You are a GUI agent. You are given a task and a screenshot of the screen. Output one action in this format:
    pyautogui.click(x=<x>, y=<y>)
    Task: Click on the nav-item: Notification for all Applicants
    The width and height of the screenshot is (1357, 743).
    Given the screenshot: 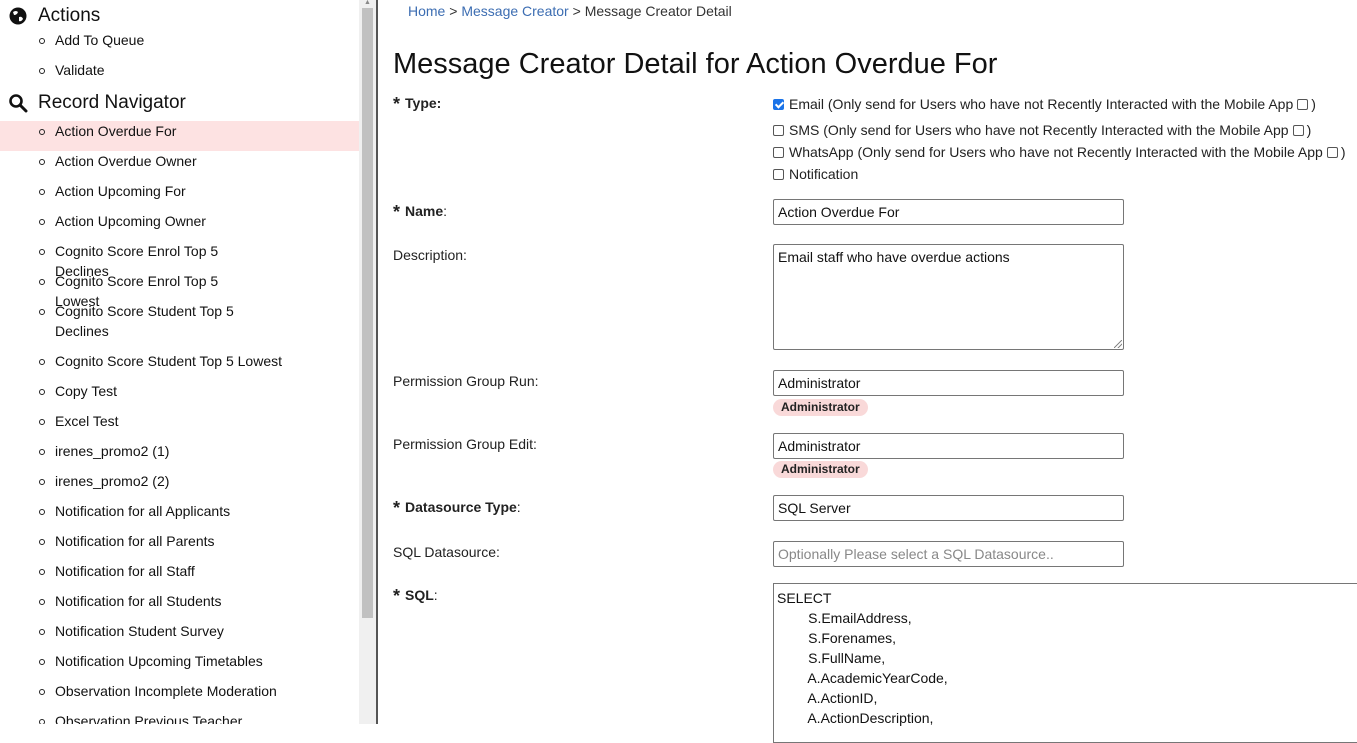 What is the action you would take?
    pyautogui.click(x=179, y=511)
    